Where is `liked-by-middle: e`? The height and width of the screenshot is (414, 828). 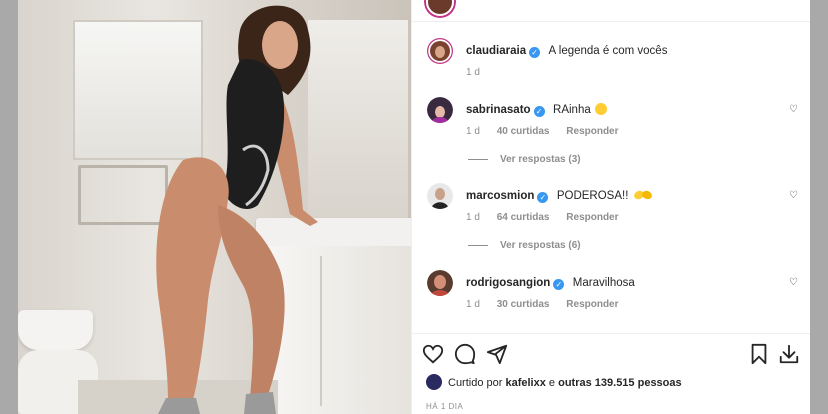
liked-by-middle: e is located at coordinates (552, 383).